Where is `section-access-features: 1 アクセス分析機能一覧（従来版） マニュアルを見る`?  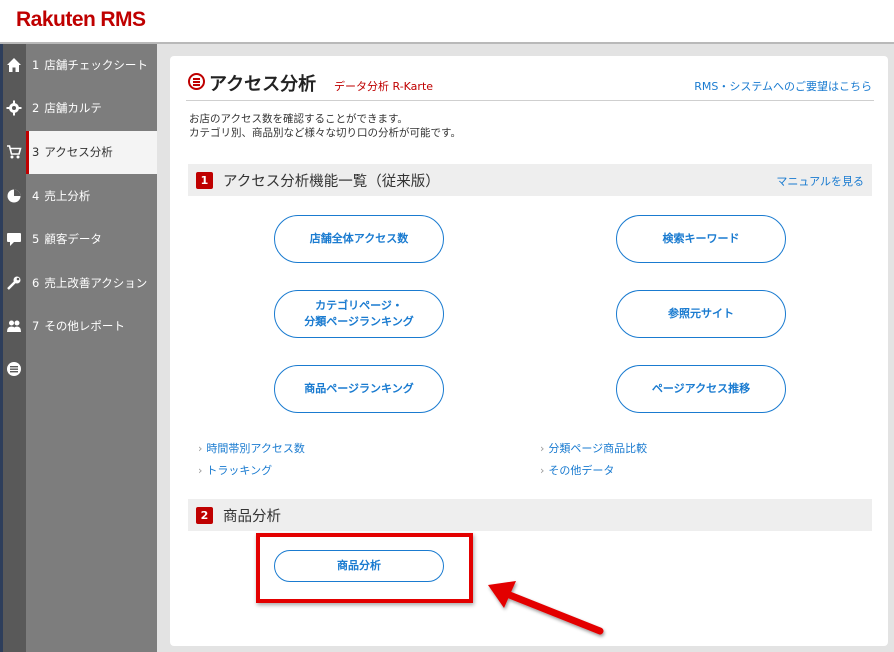
section-access-features: 1 アクセス分析機能一覧（従来版） マニュアルを見る is located at coordinates (530, 180).